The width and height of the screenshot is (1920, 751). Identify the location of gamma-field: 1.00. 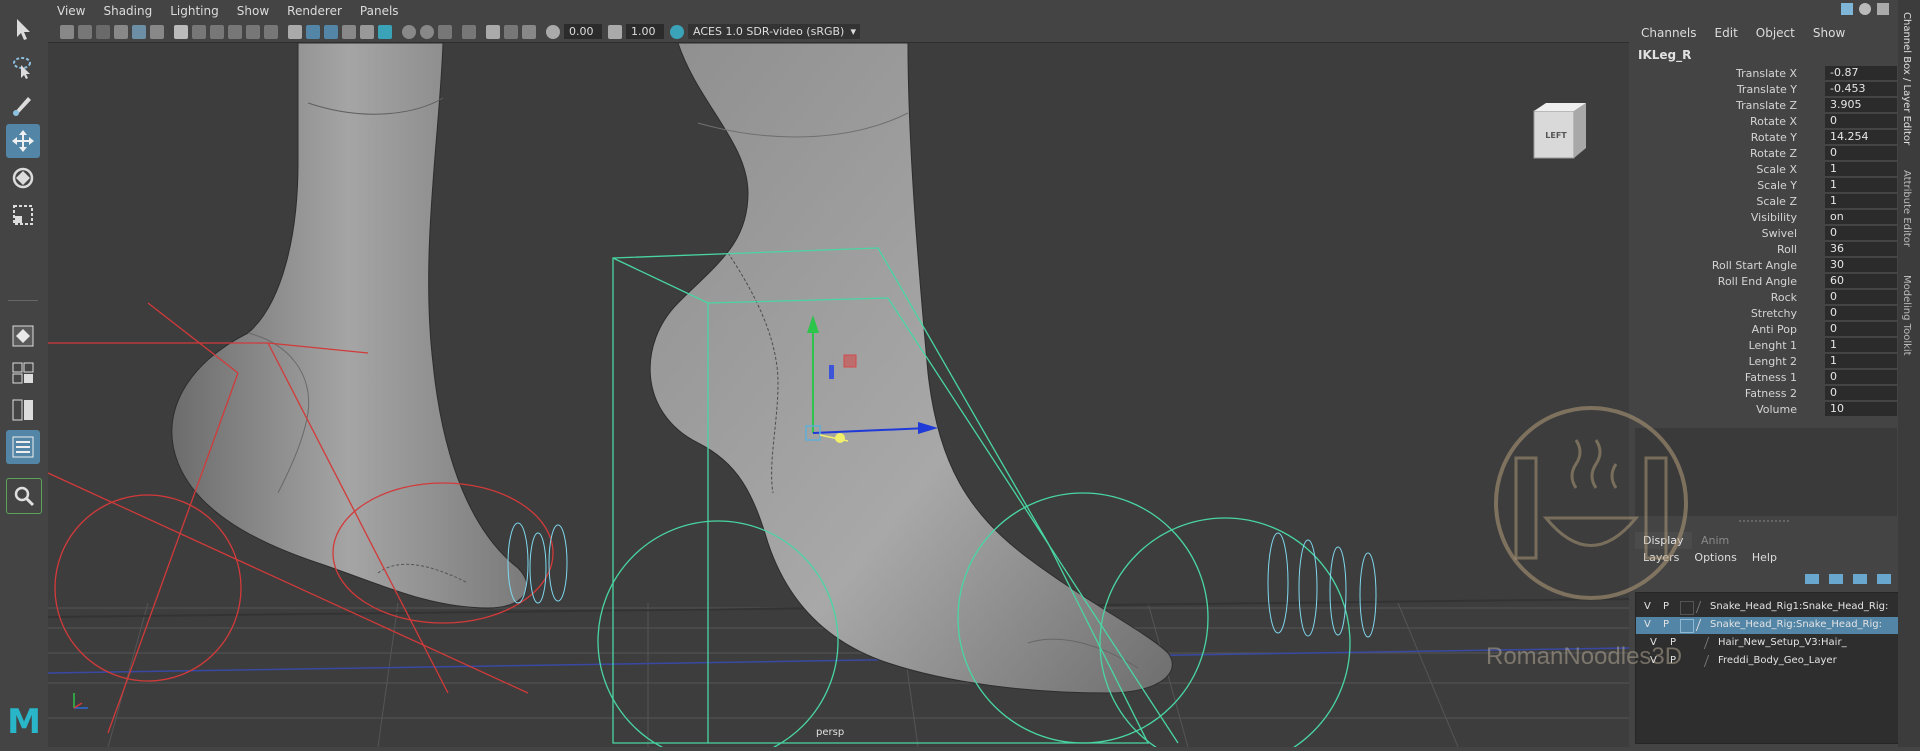
(645, 31).